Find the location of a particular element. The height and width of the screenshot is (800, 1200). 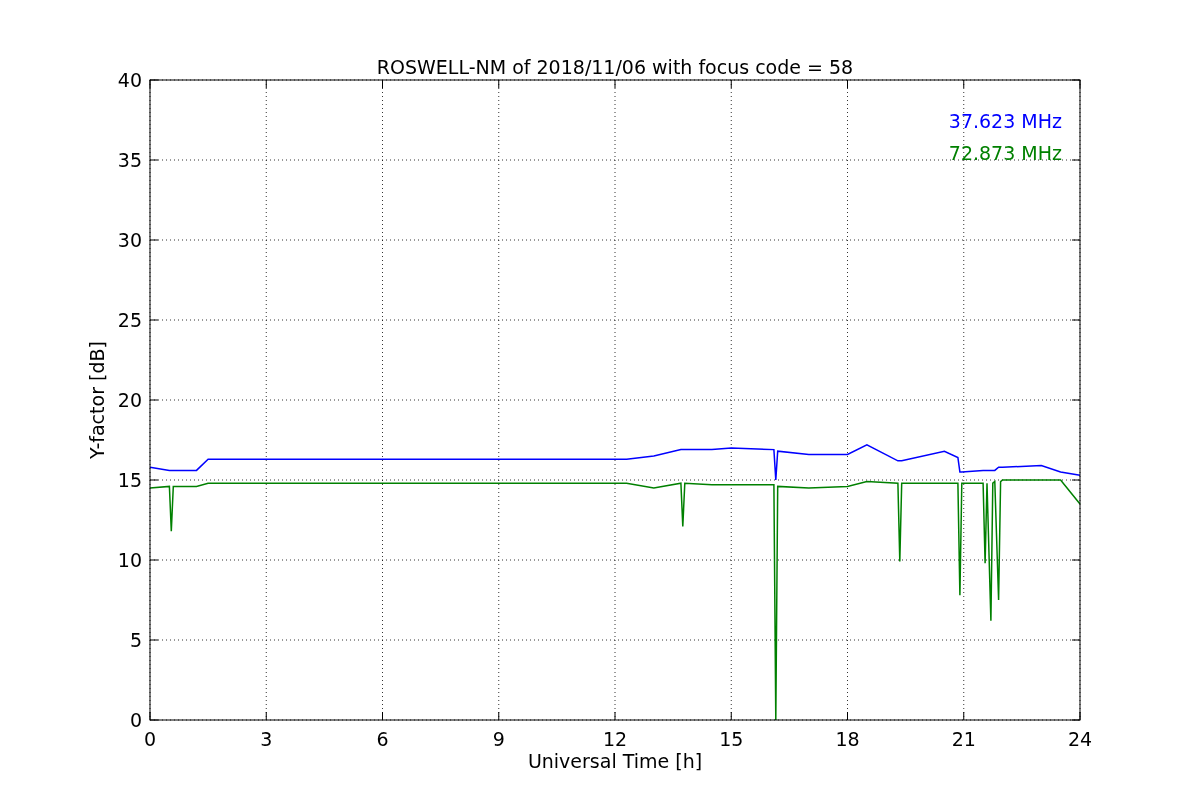

x-tick-label: 0 is located at coordinates (150, 739).